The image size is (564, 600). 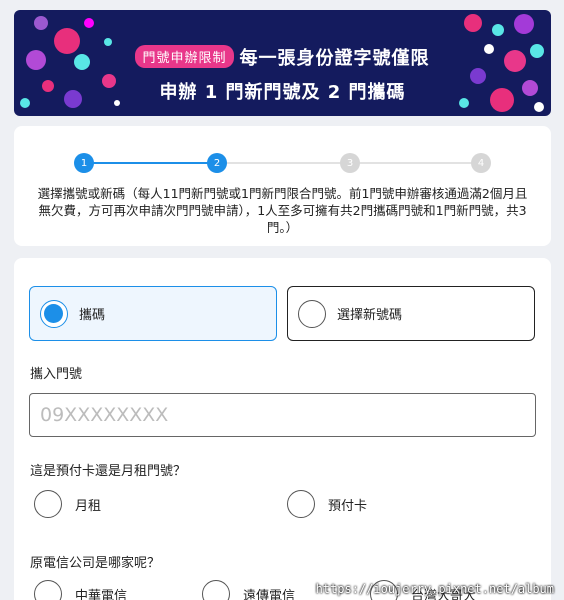 What do you see at coordinates (301, 504) in the screenshot?
I see `radio-prepaid` at bounding box center [301, 504].